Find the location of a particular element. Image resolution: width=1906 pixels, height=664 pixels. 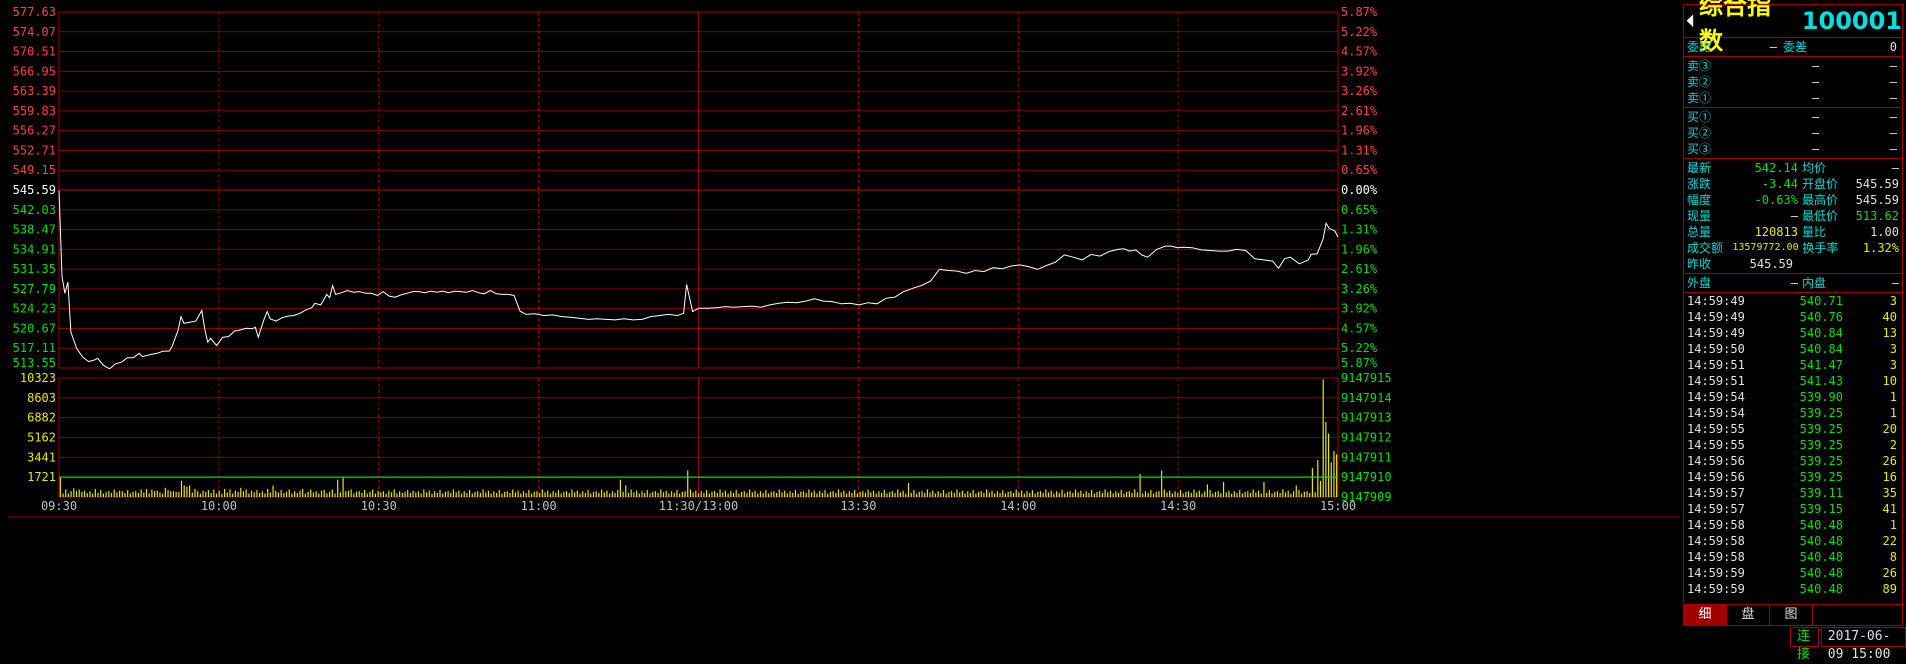

tick-row: 14:59:56 539.25 16 is located at coordinates (1793, 477).